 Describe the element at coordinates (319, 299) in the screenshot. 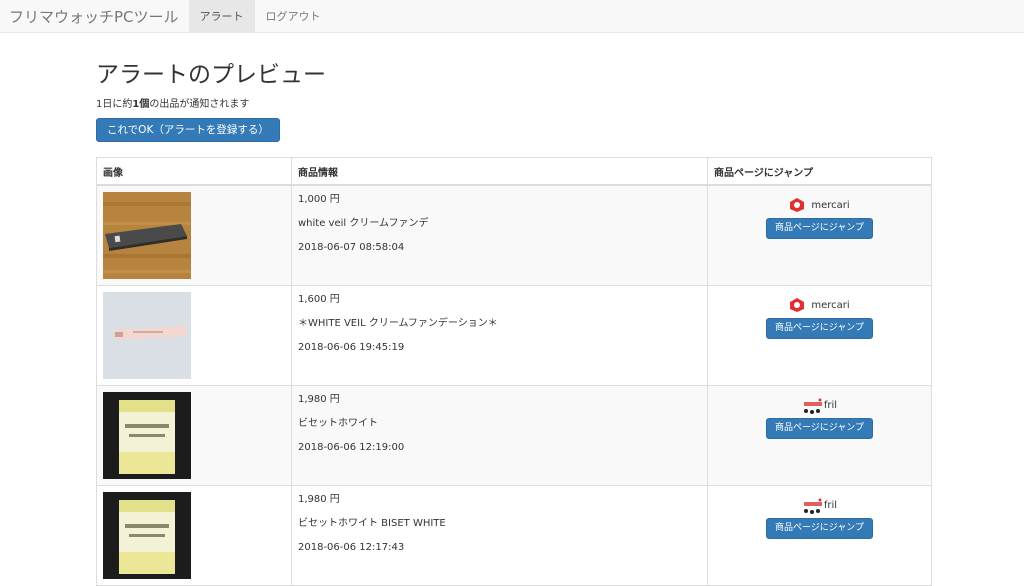

I see `product-price: 1,600 円` at that location.